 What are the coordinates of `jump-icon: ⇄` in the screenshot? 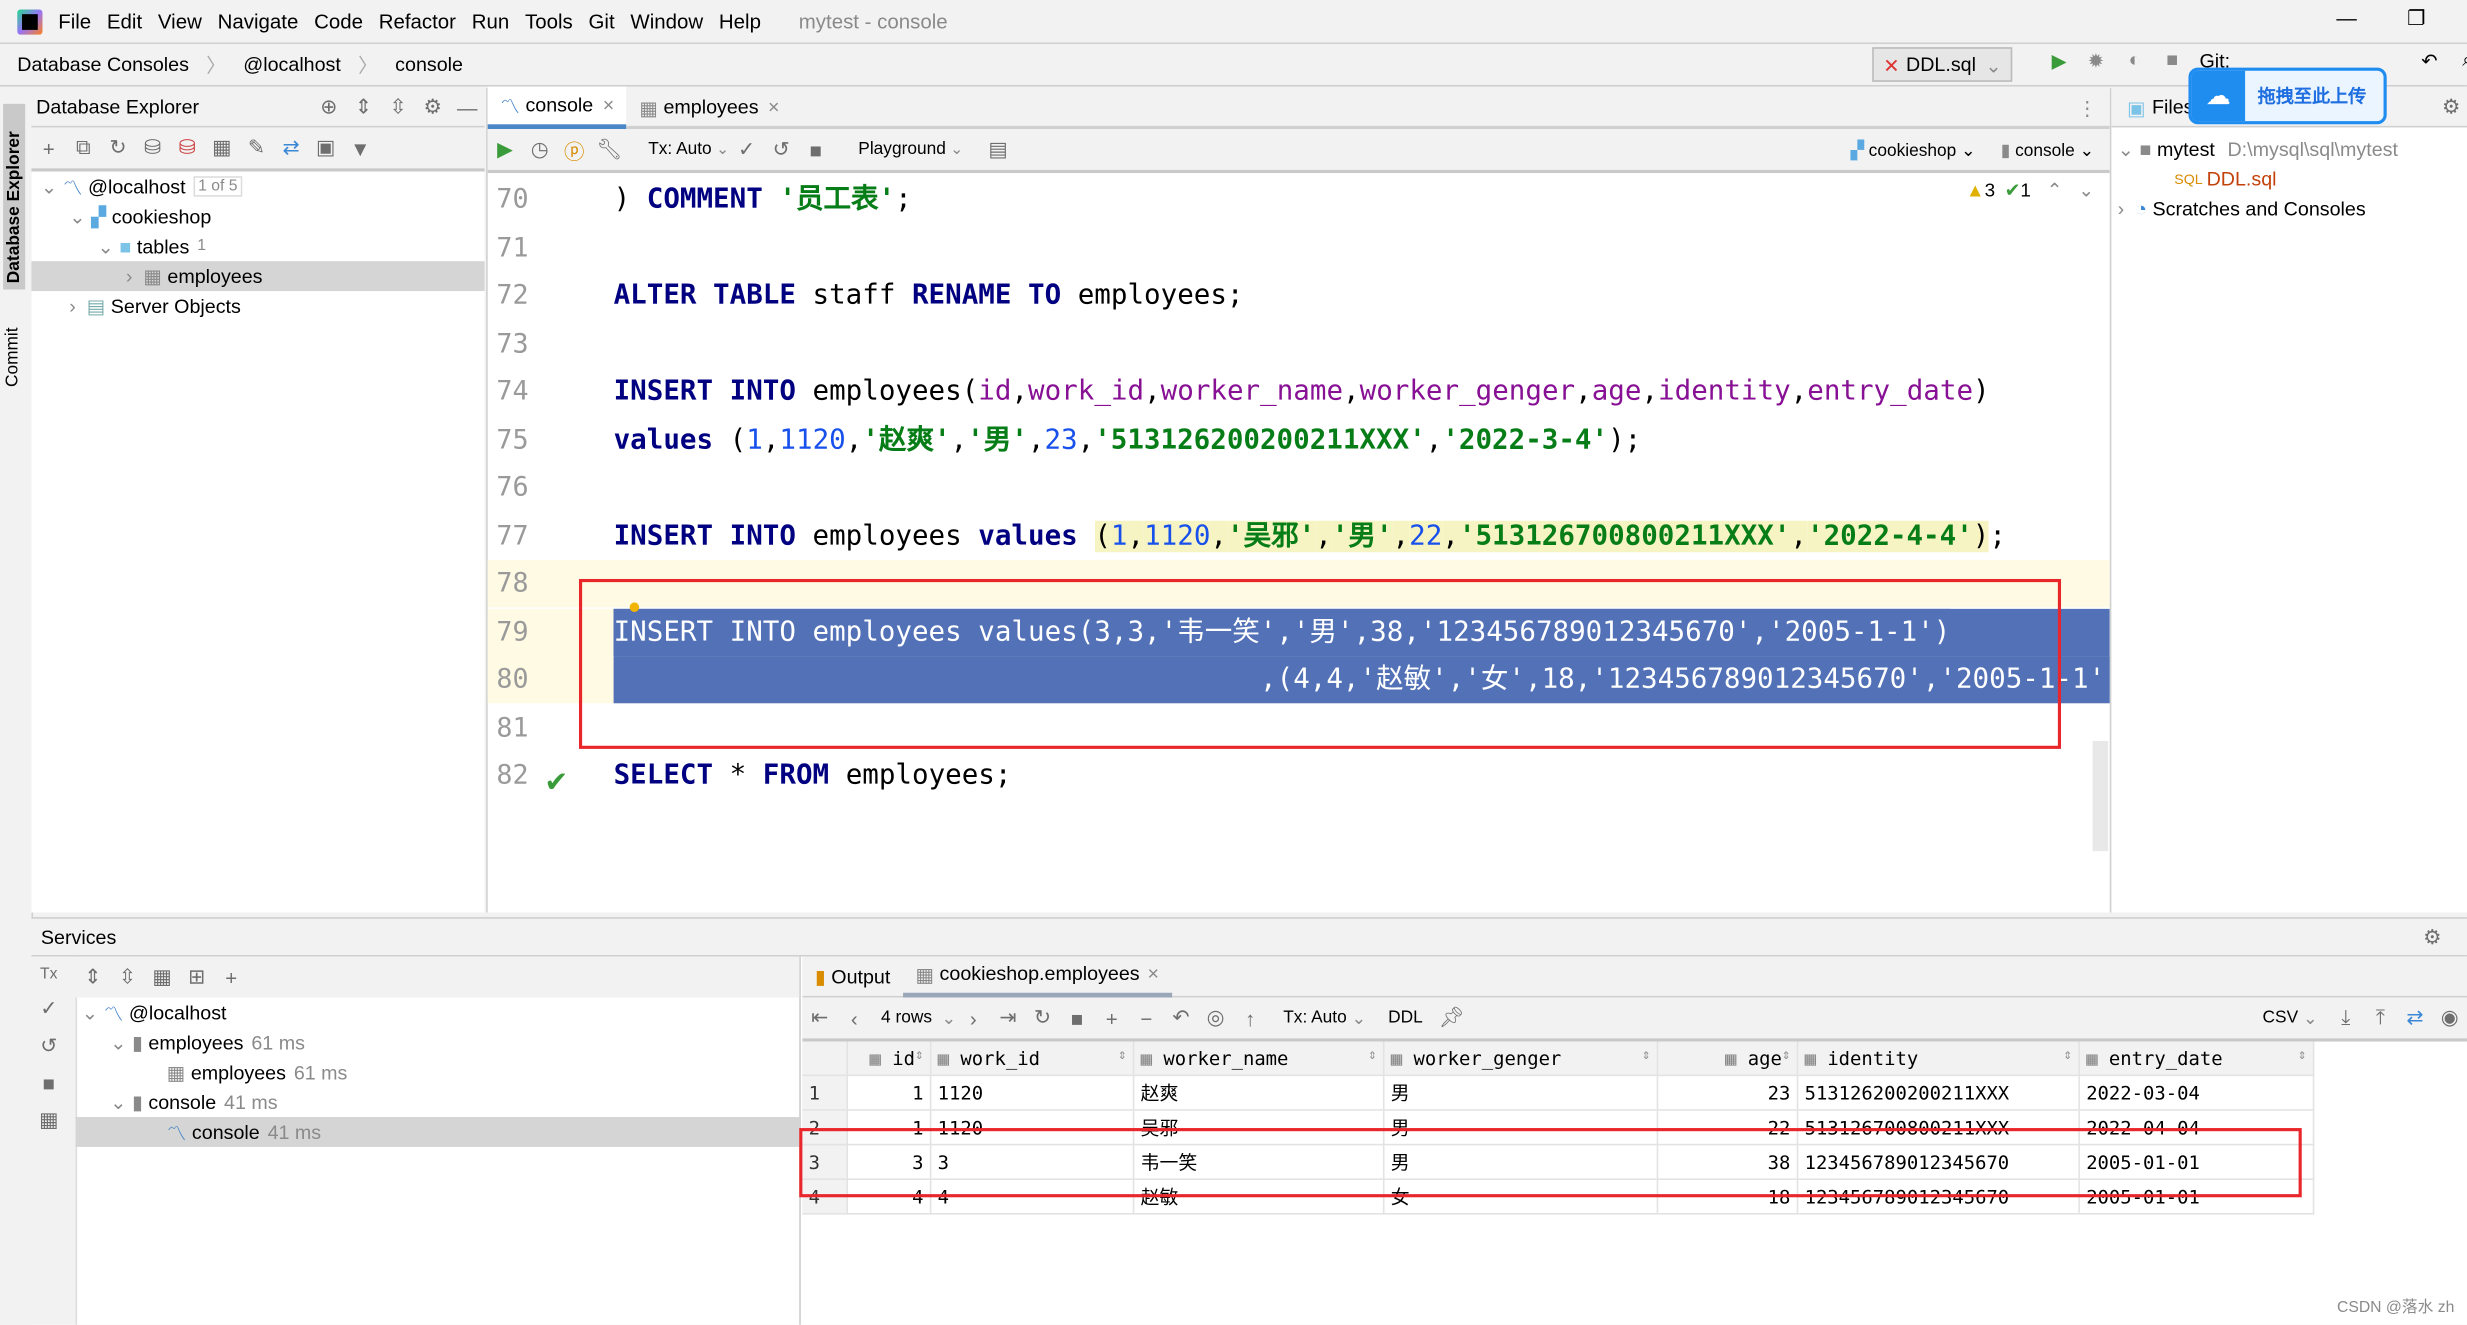 It's located at (290, 147).